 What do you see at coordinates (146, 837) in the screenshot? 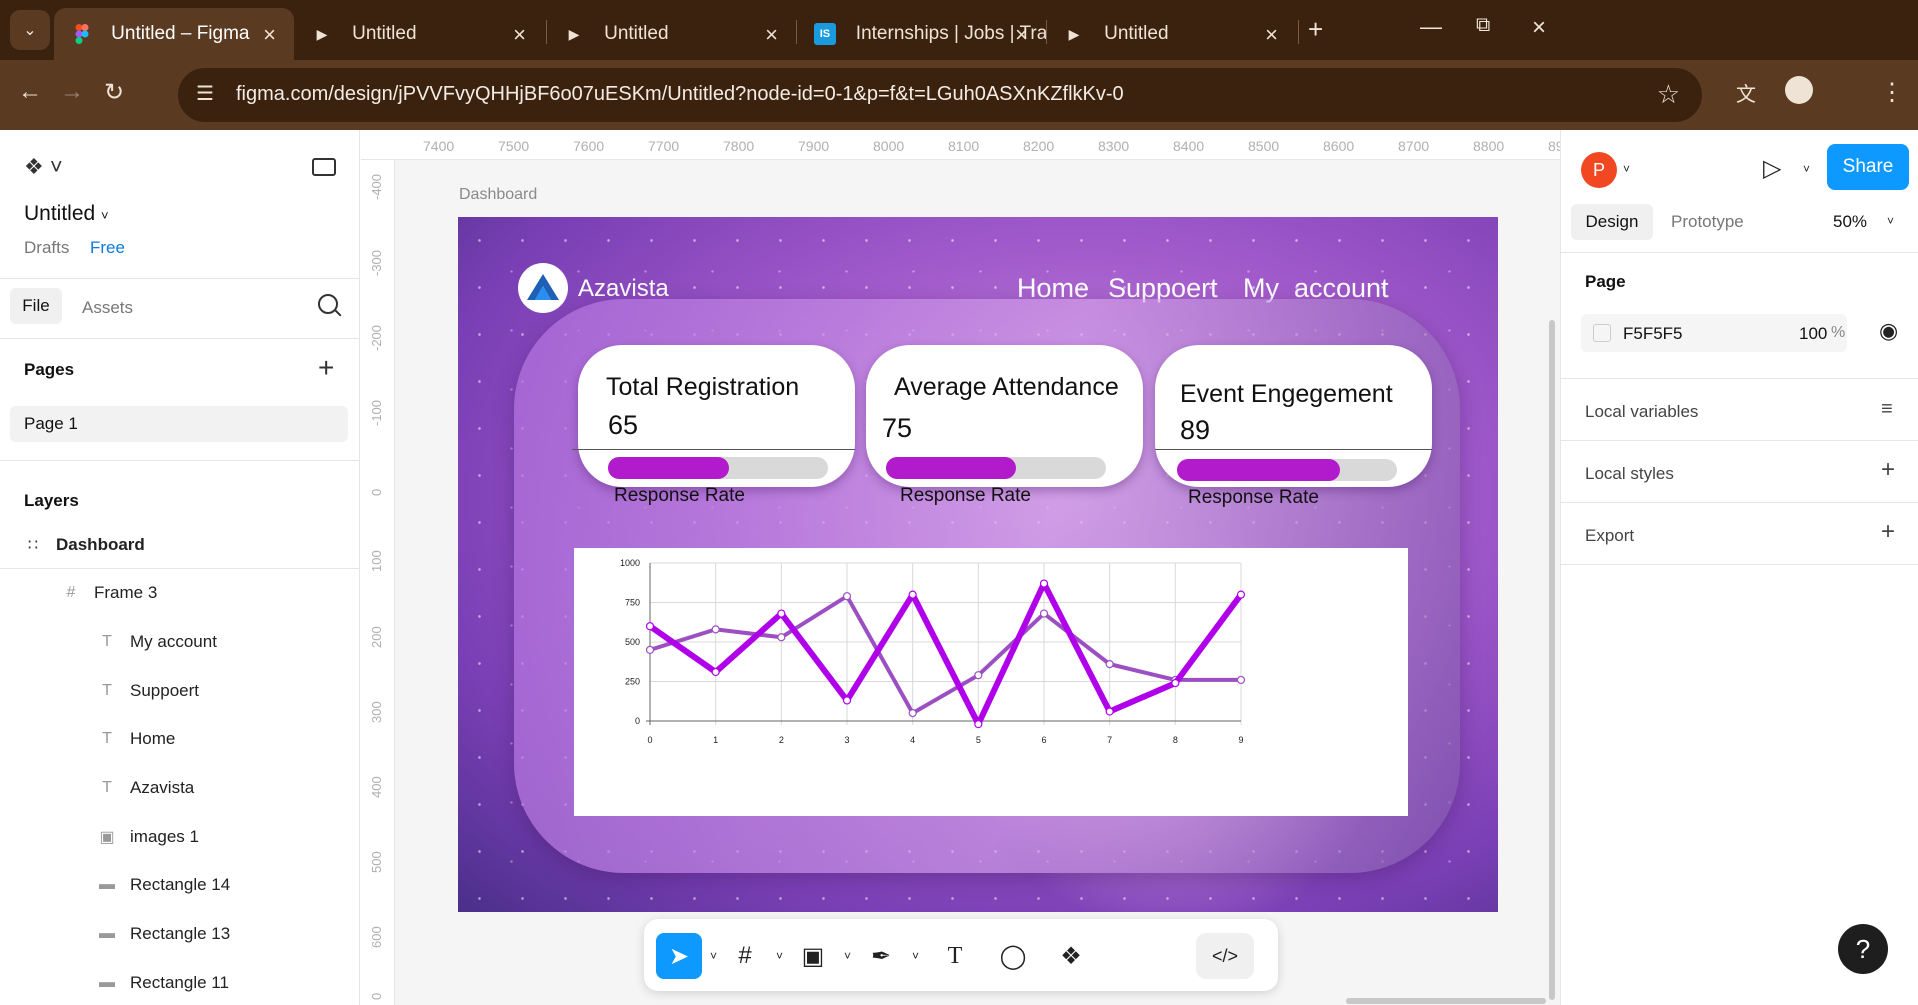
I see `layer-images-1: ▣ images 1` at bounding box center [146, 837].